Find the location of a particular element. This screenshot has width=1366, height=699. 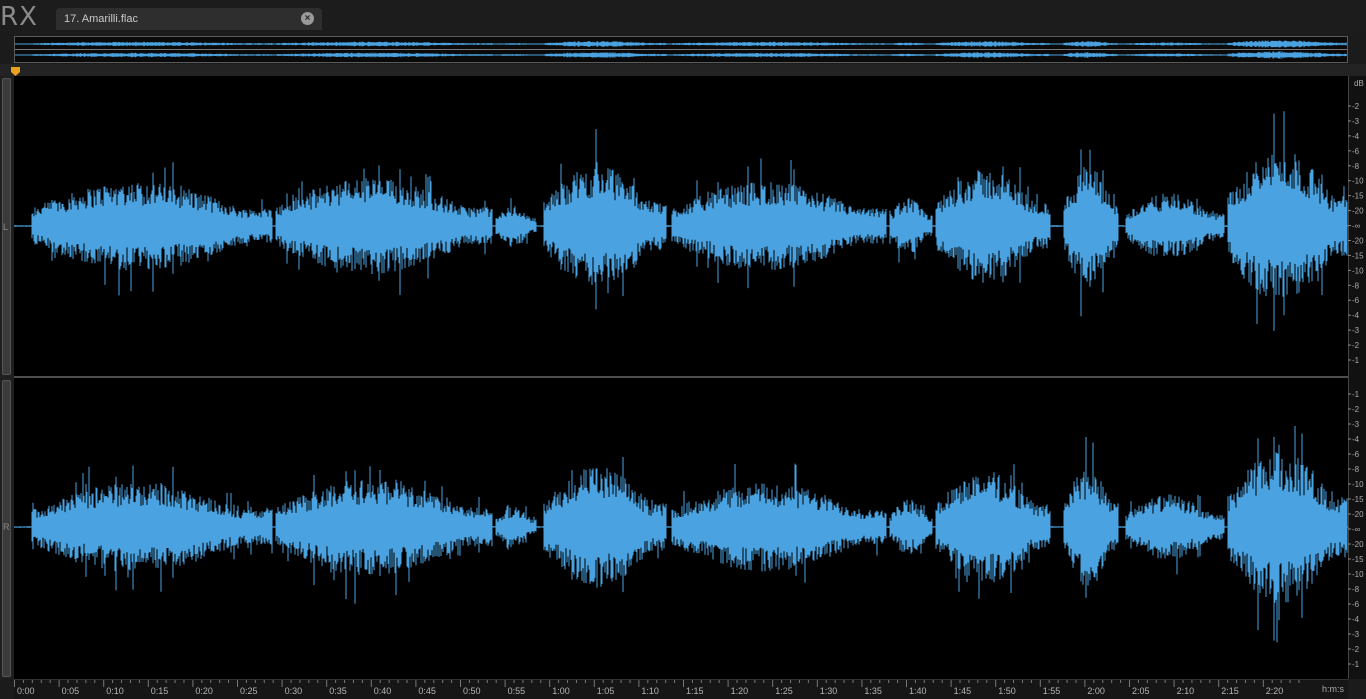

time-label: 2:05 is located at coordinates (1141, 691).